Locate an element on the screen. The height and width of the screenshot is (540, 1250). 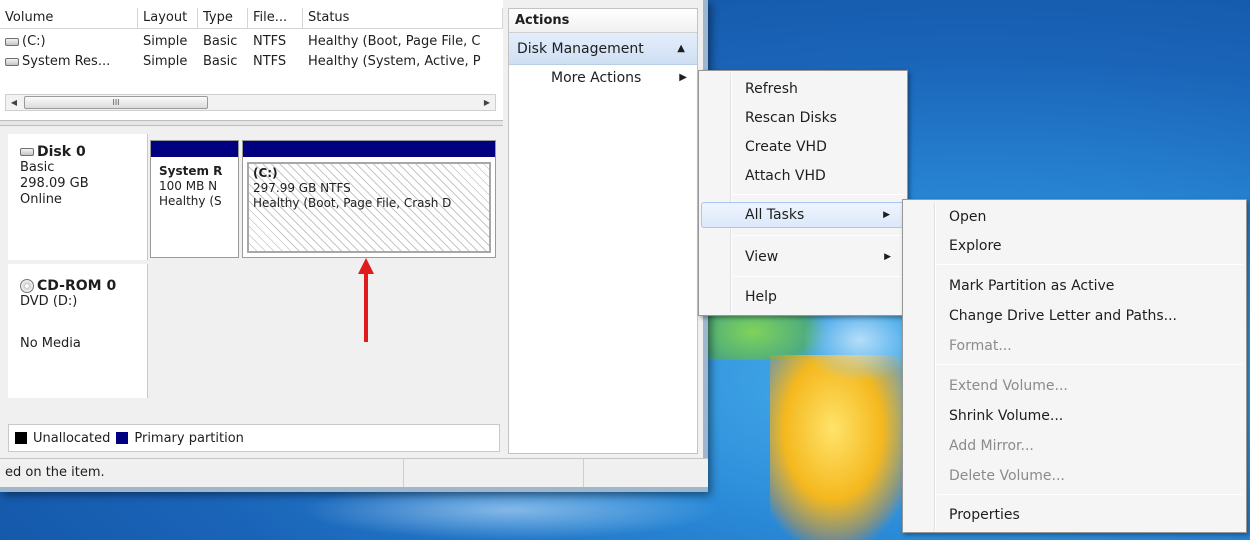
status-bar: ed on the item. is located at coordinates (354, 472).